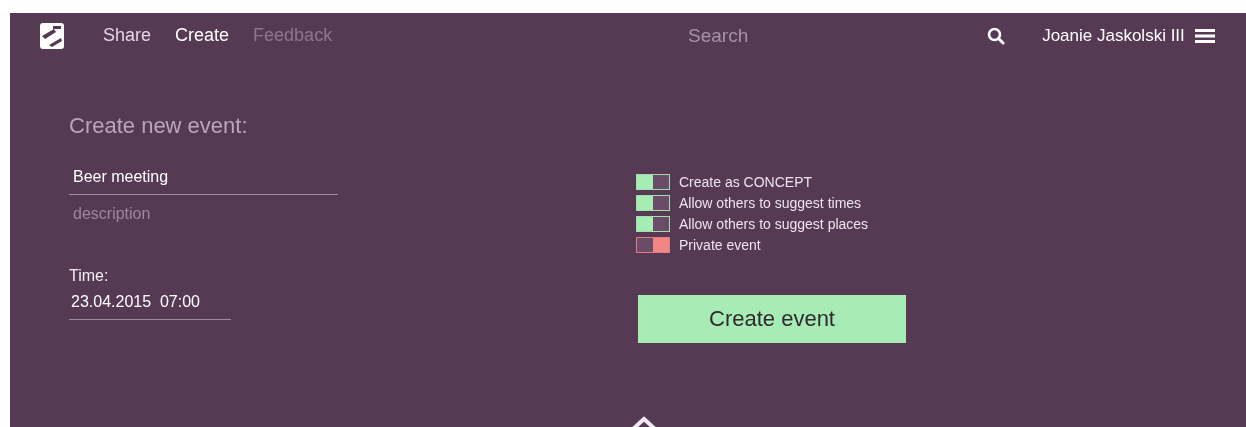 The width and height of the screenshot is (1246, 427). What do you see at coordinates (52, 35) in the screenshot?
I see `logo-icon` at bounding box center [52, 35].